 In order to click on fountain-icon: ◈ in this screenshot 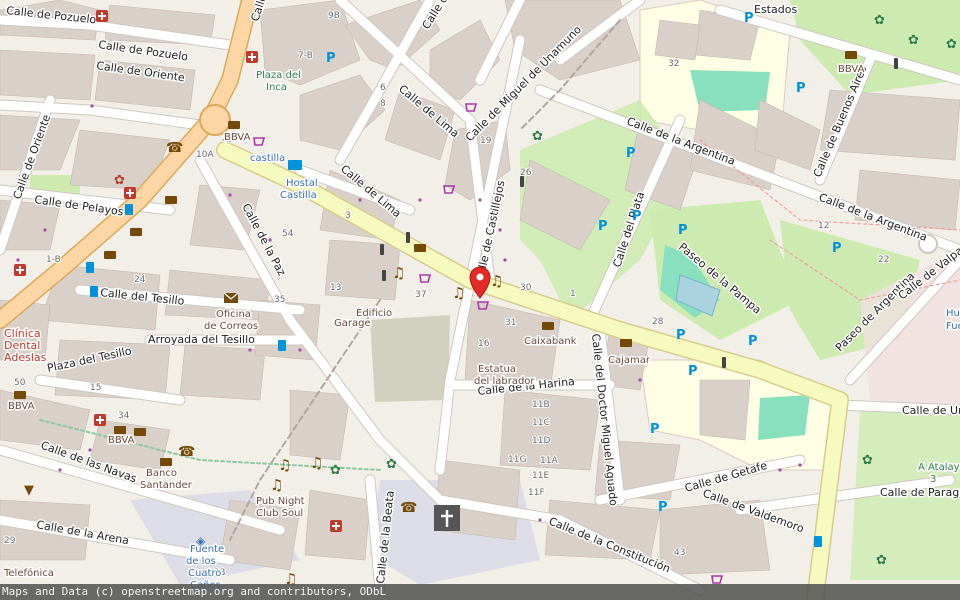, I will do `click(201, 541)`.